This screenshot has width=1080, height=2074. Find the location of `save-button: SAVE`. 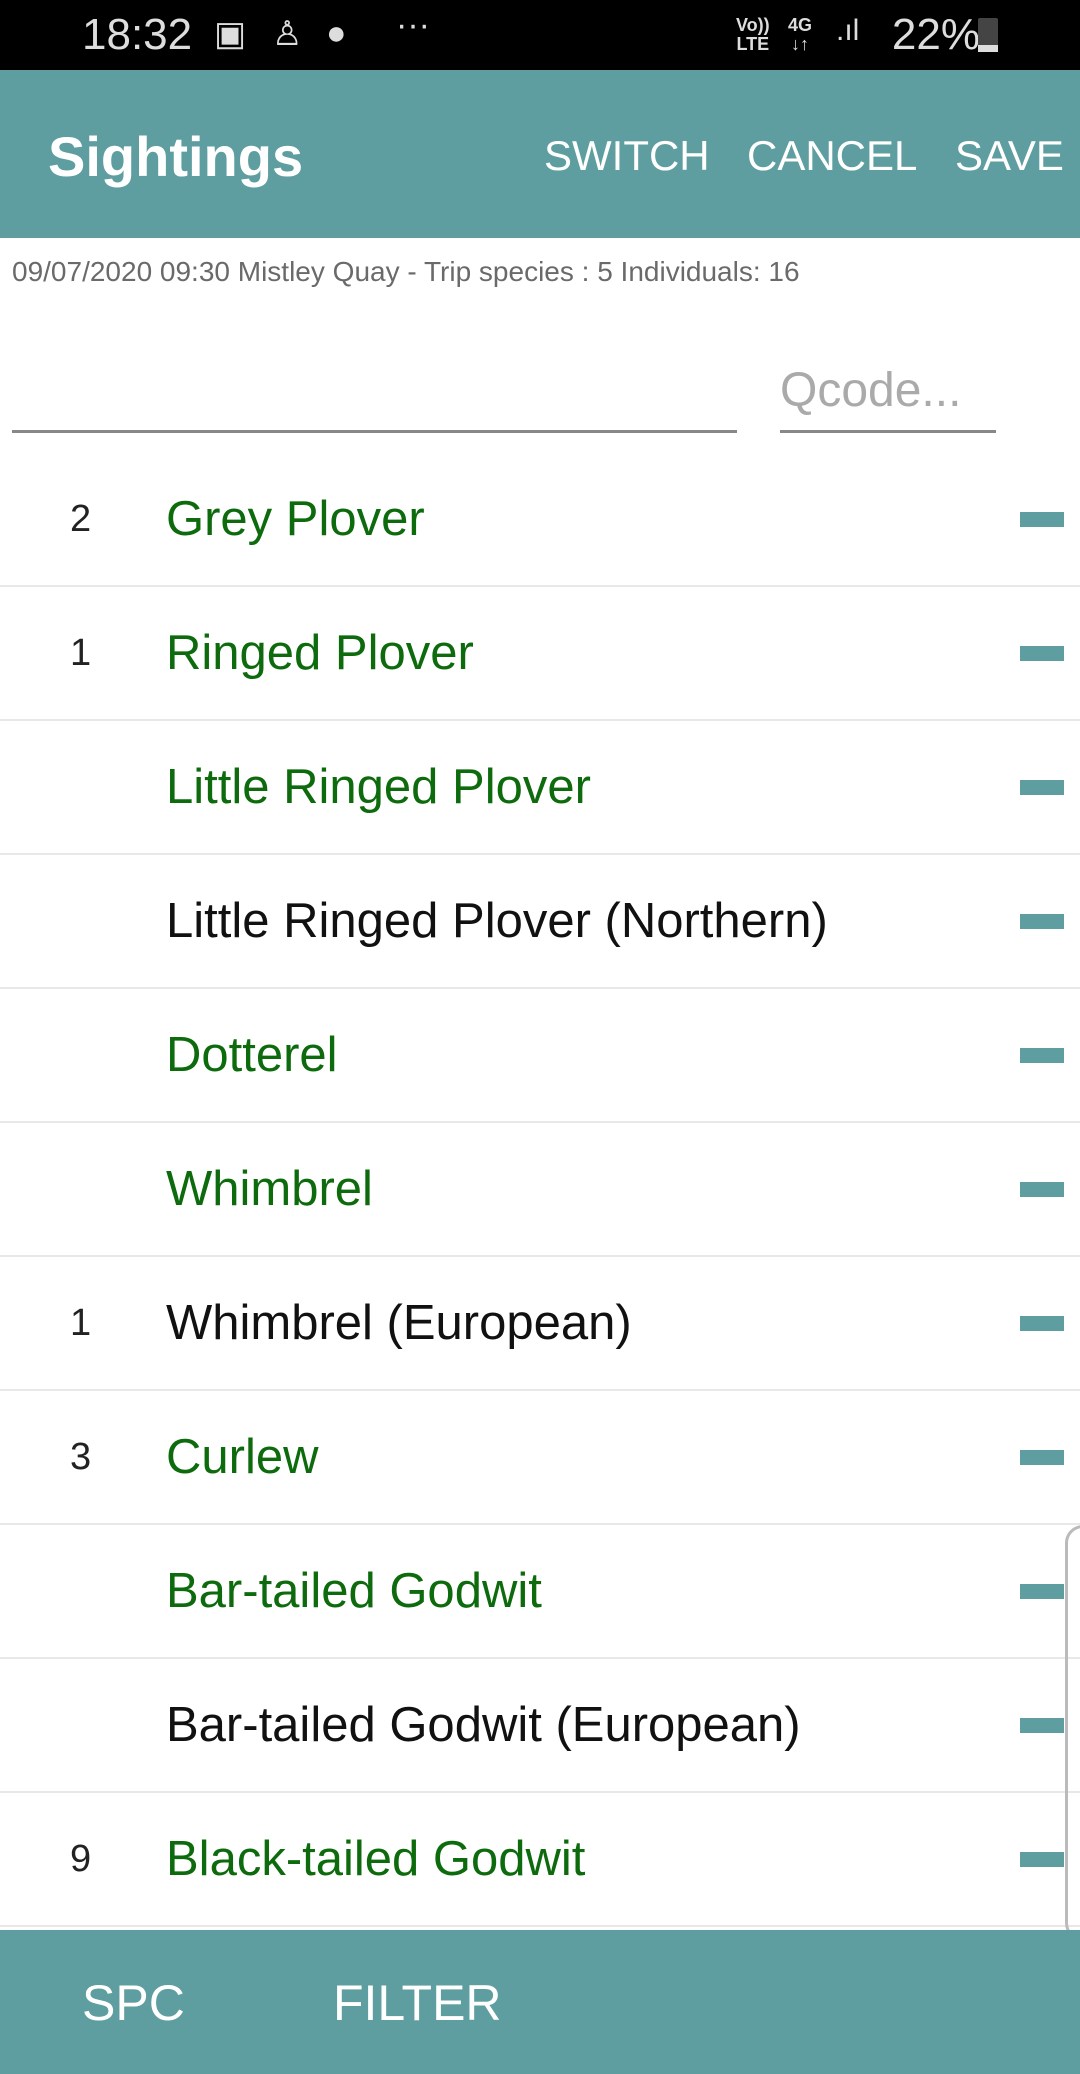

save-button: SAVE is located at coordinates (1009, 156).